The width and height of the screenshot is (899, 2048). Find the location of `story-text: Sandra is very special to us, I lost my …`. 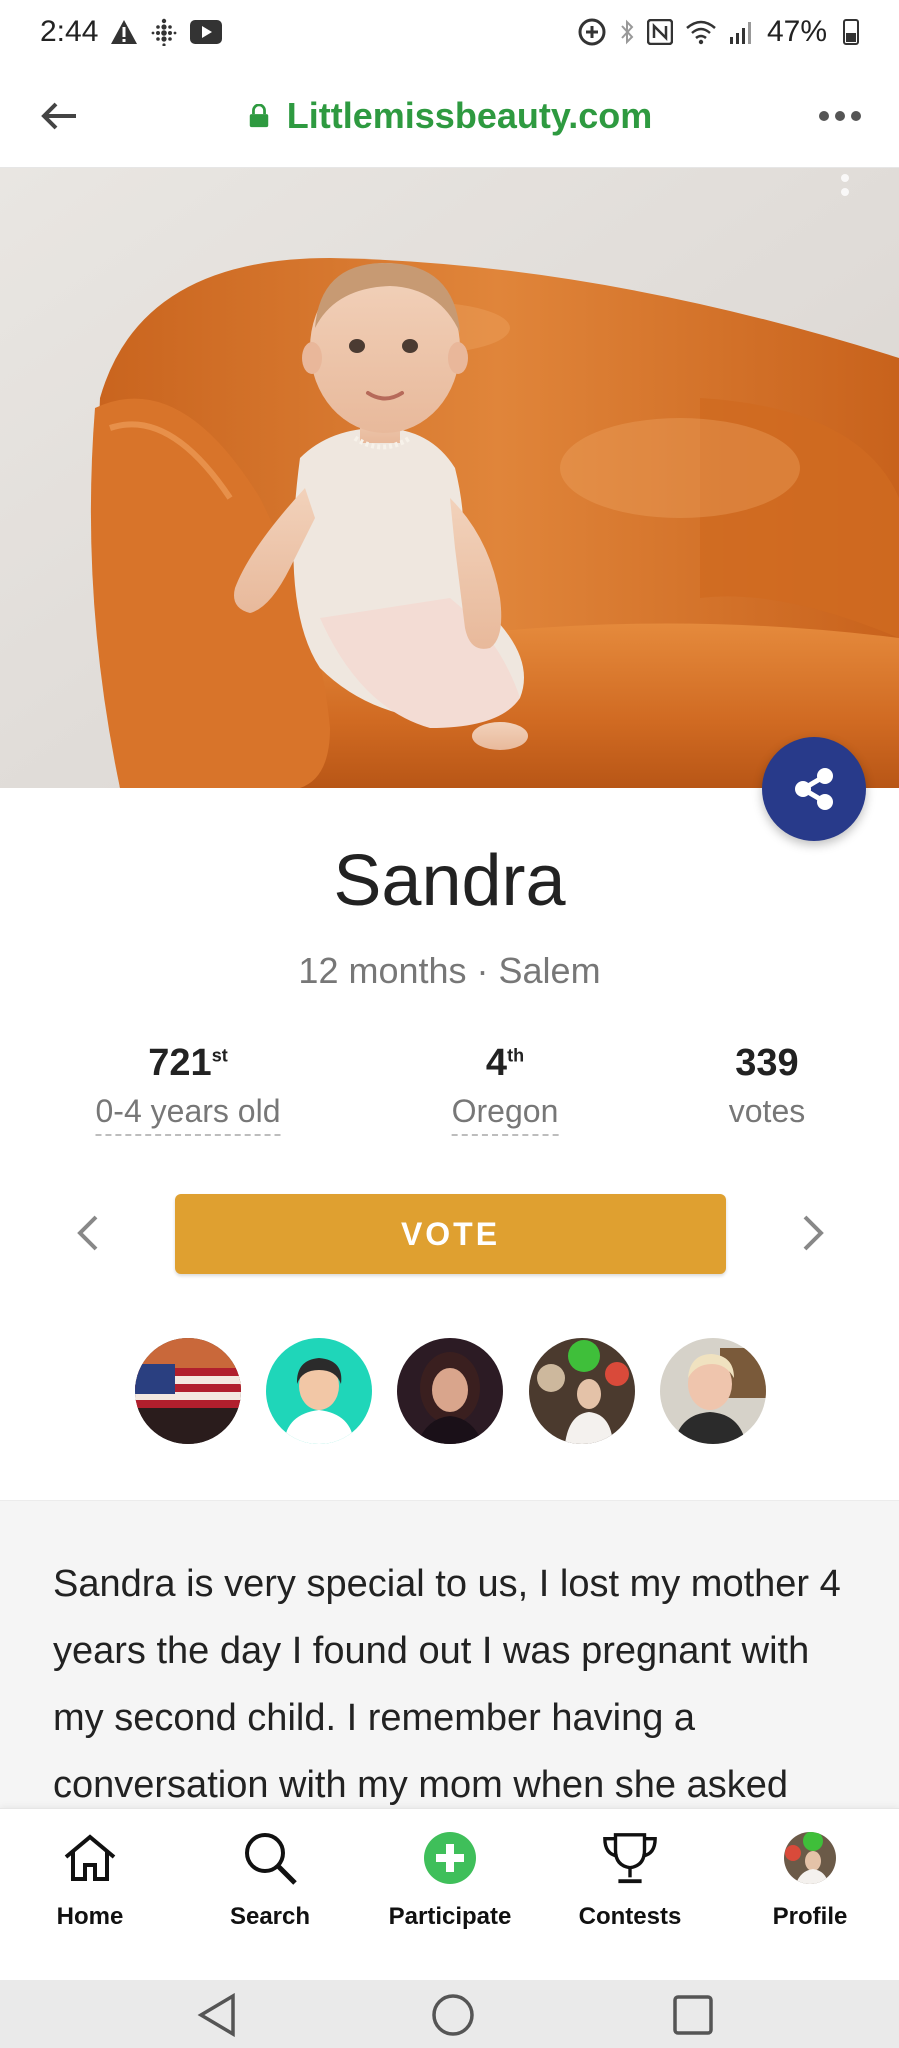

story-text: Sandra is very special to us, I lost my … is located at coordinates (447, 1684).